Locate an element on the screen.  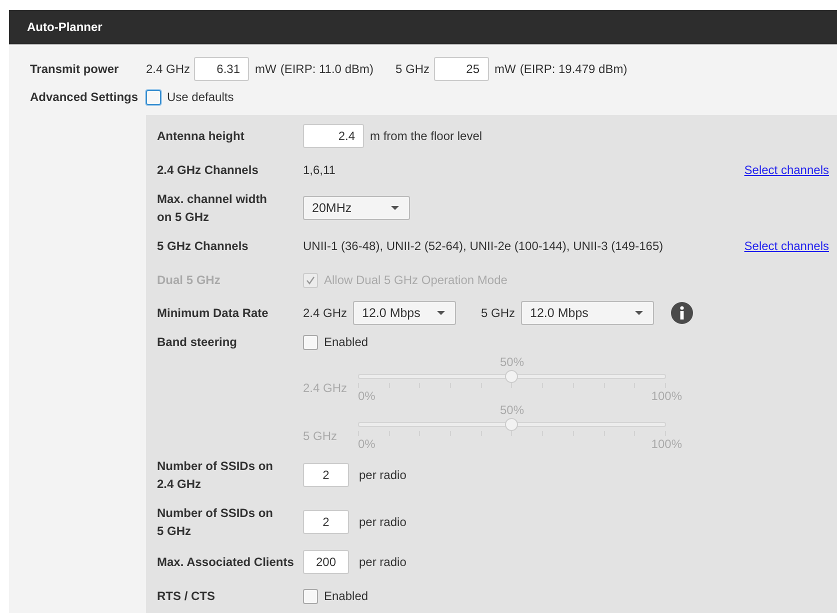
info-icon is located at coordinates (682, 313).